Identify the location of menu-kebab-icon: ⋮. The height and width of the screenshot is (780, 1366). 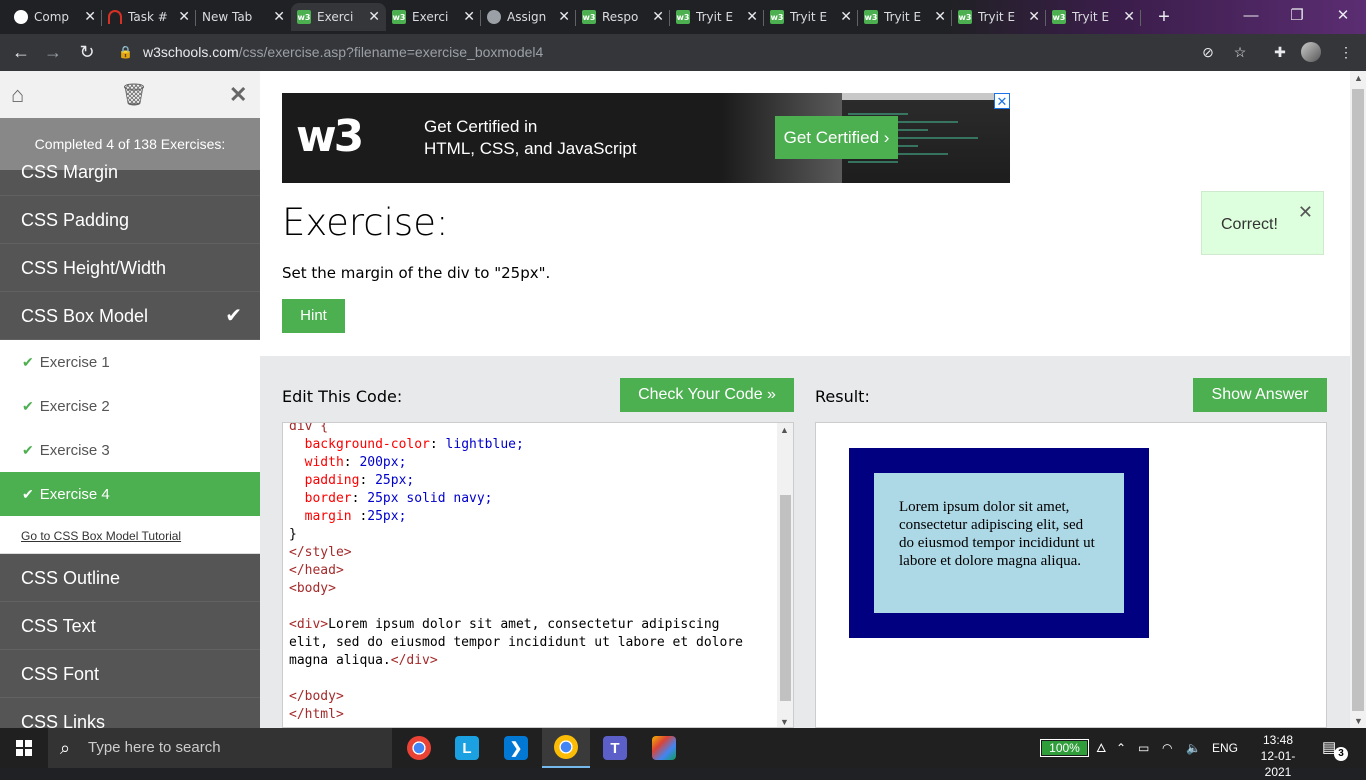
(1346, 52).